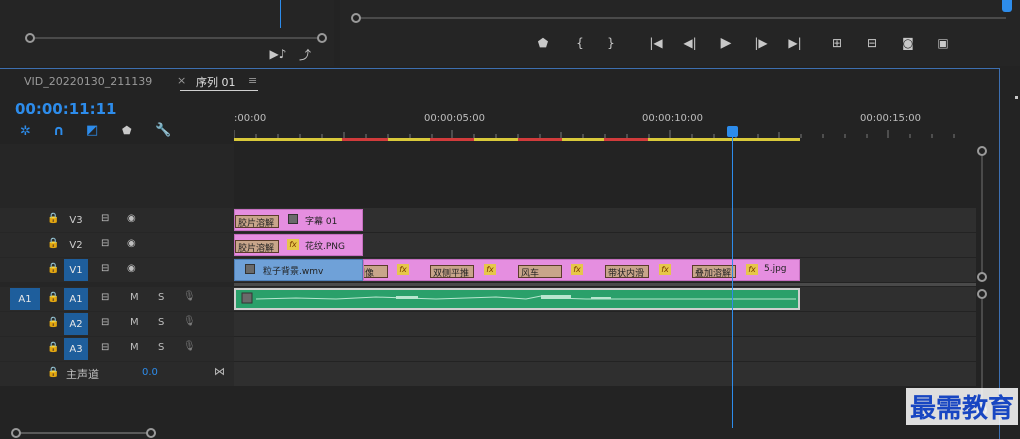 The height and width of the screenshot is (439, 1020). What do you see at coordinates (452, 271) in the screenshot?
I see `transition-double-push: 双侧平推` at bounding box center [452, 271].